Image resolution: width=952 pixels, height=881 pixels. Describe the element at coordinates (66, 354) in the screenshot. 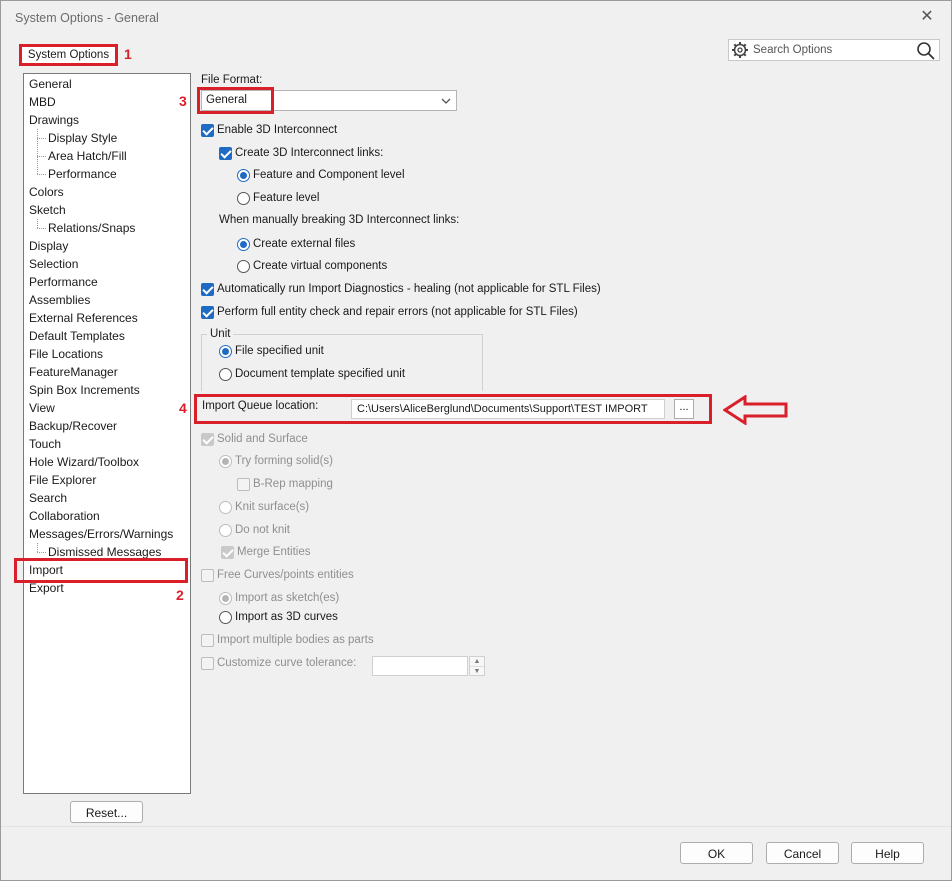

I see `tree-item-file-locations: File Locations` at that location.